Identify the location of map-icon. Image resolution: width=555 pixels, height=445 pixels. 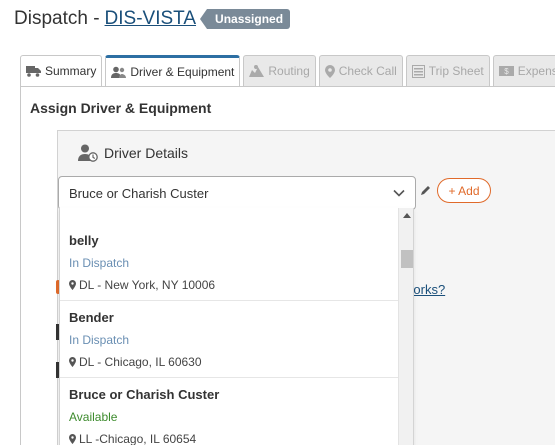
(257, 71).